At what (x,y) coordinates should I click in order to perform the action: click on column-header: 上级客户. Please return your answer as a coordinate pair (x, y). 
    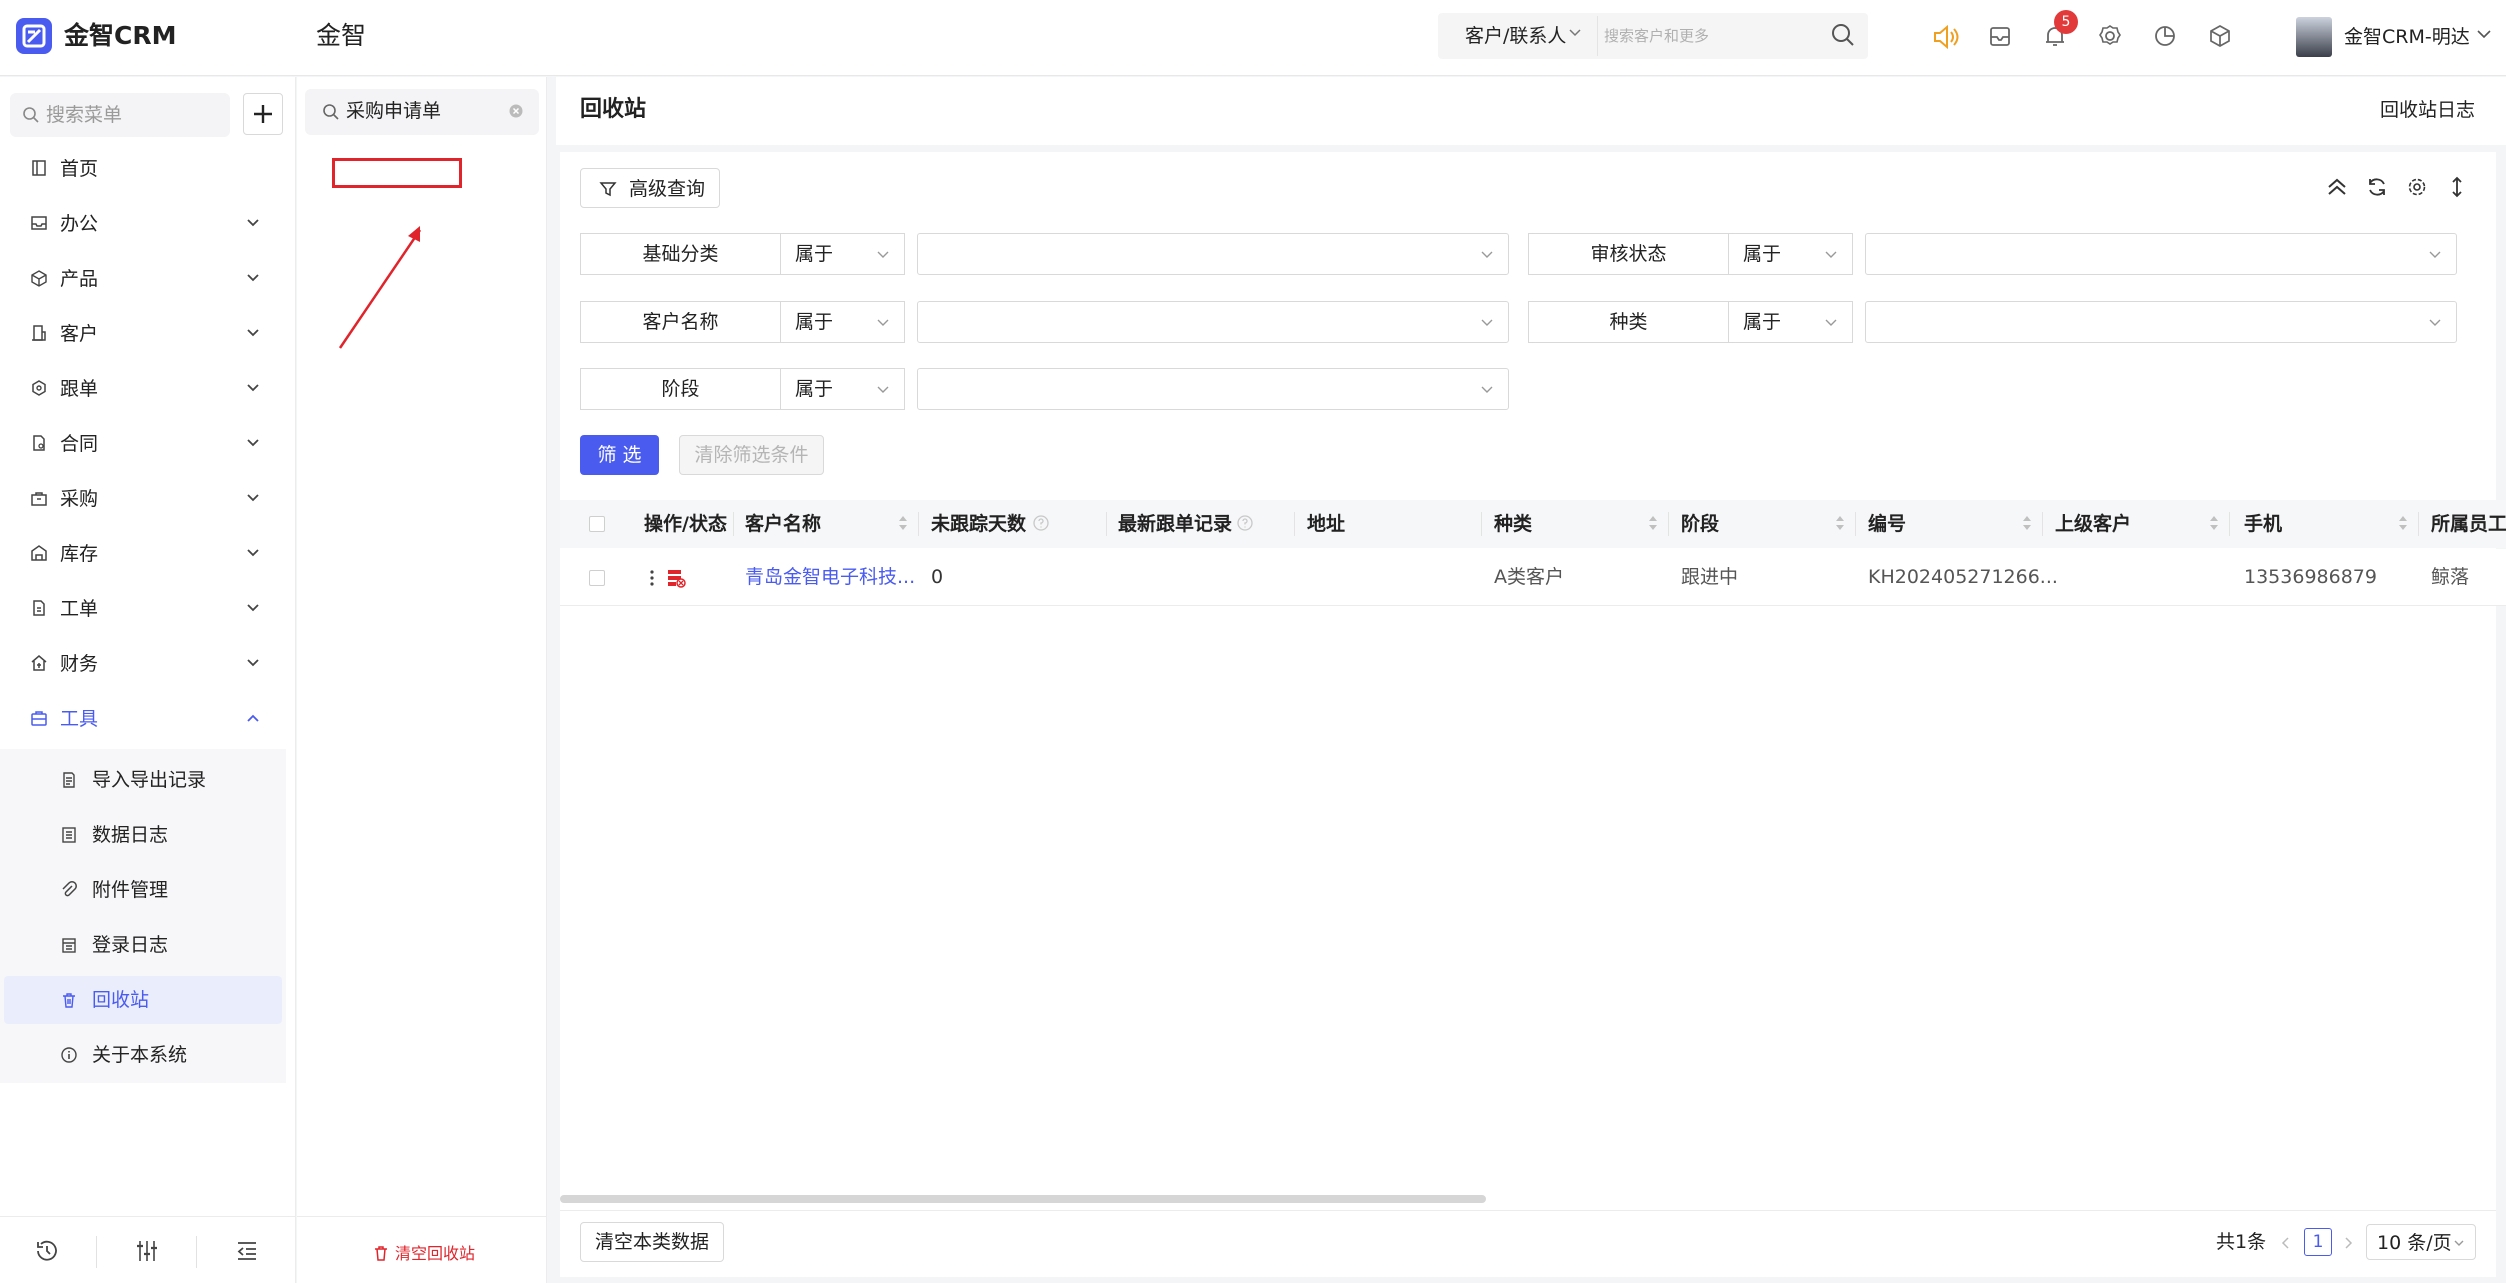
    Looking at the image, I should click on (2093, 524).